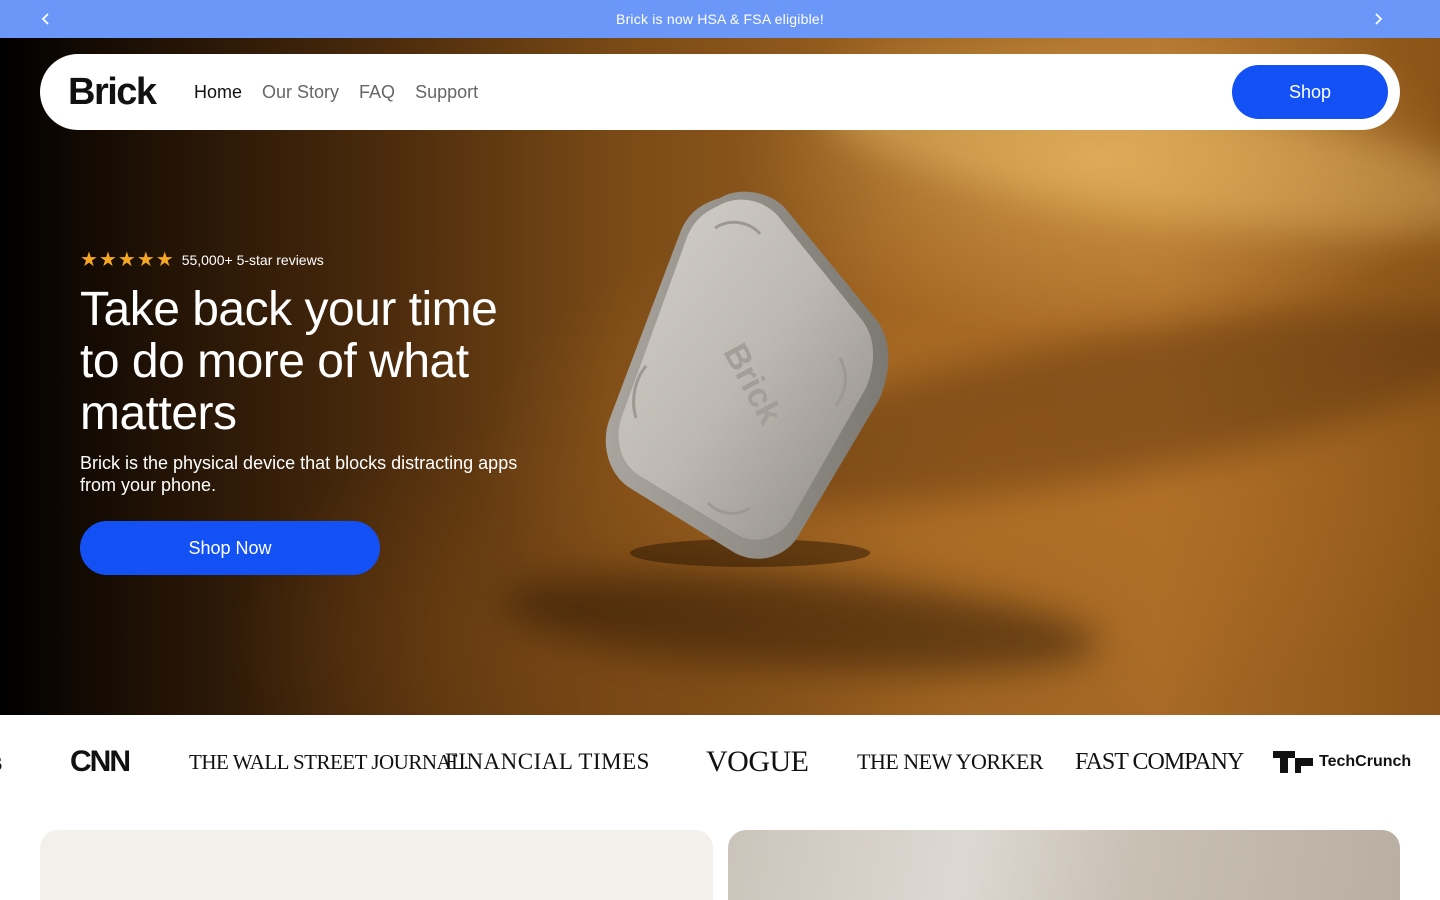  Describe the element at coordinates (377, 92) in the screenshot. I see `nav-faq: FAQ` at that location.